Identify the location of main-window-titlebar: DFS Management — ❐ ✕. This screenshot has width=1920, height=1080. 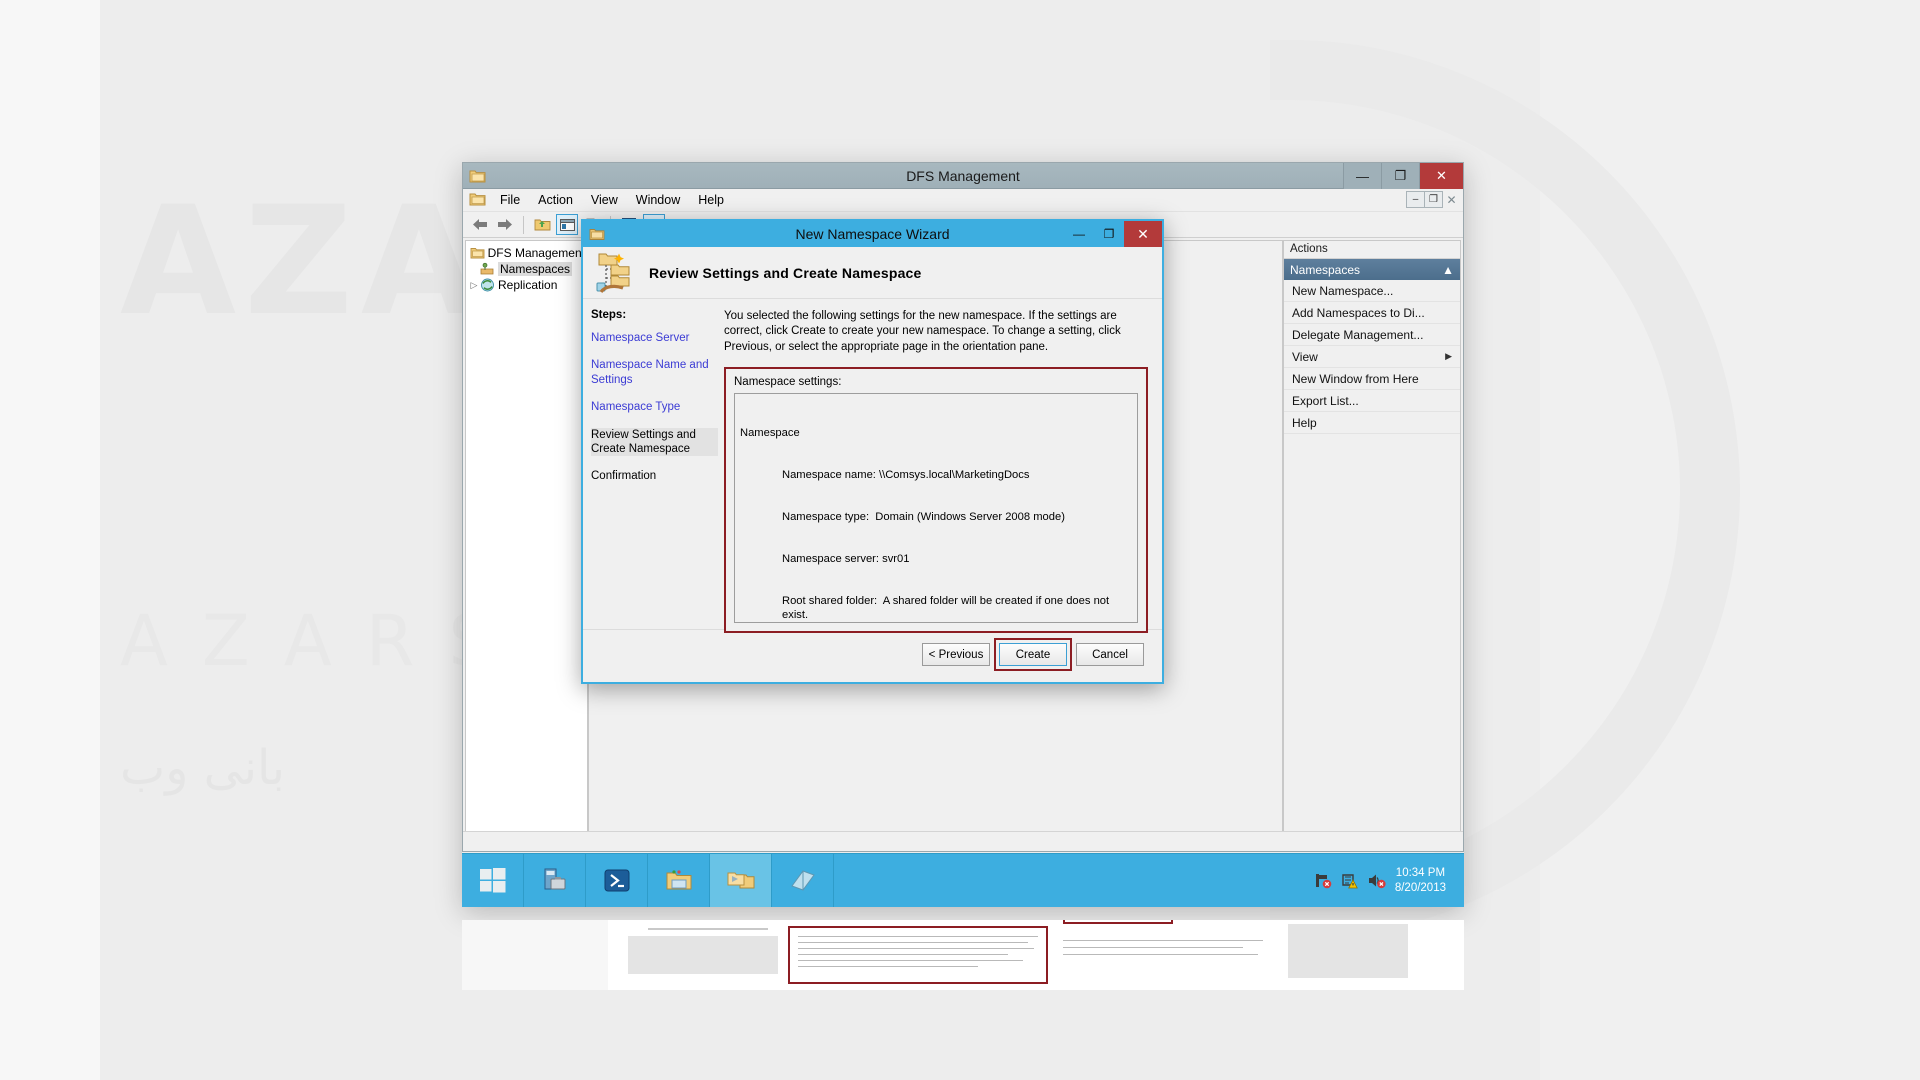
(963, 176).